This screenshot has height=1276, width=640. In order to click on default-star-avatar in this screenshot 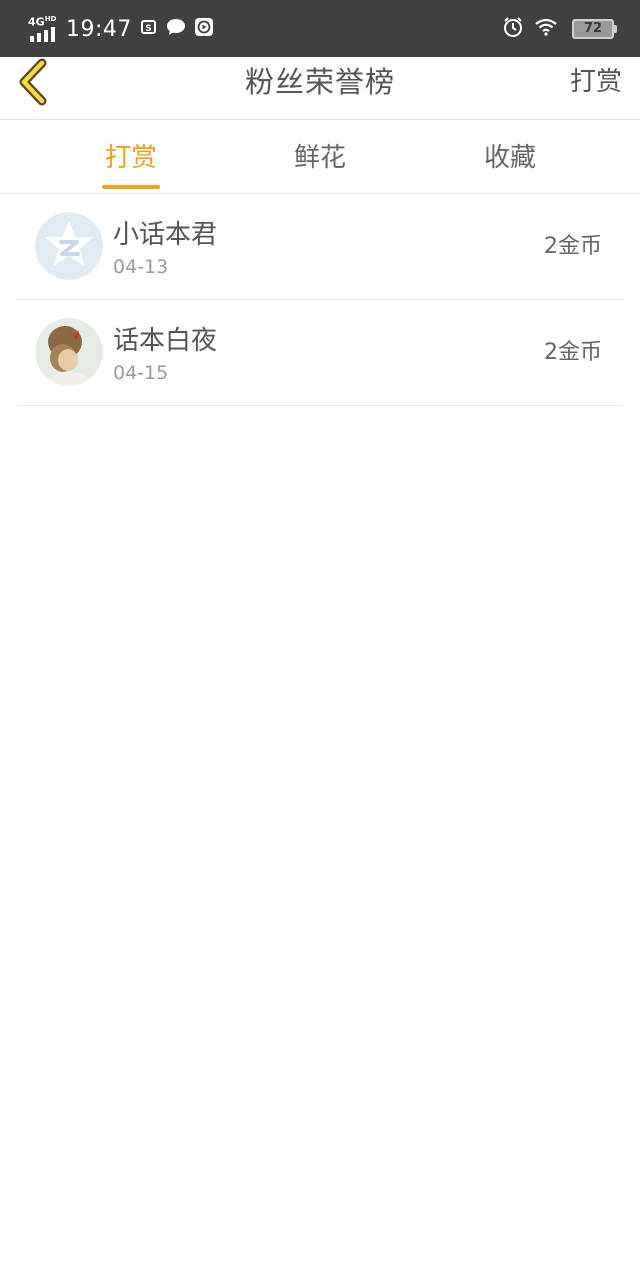, I will do `click(69, 246)`.